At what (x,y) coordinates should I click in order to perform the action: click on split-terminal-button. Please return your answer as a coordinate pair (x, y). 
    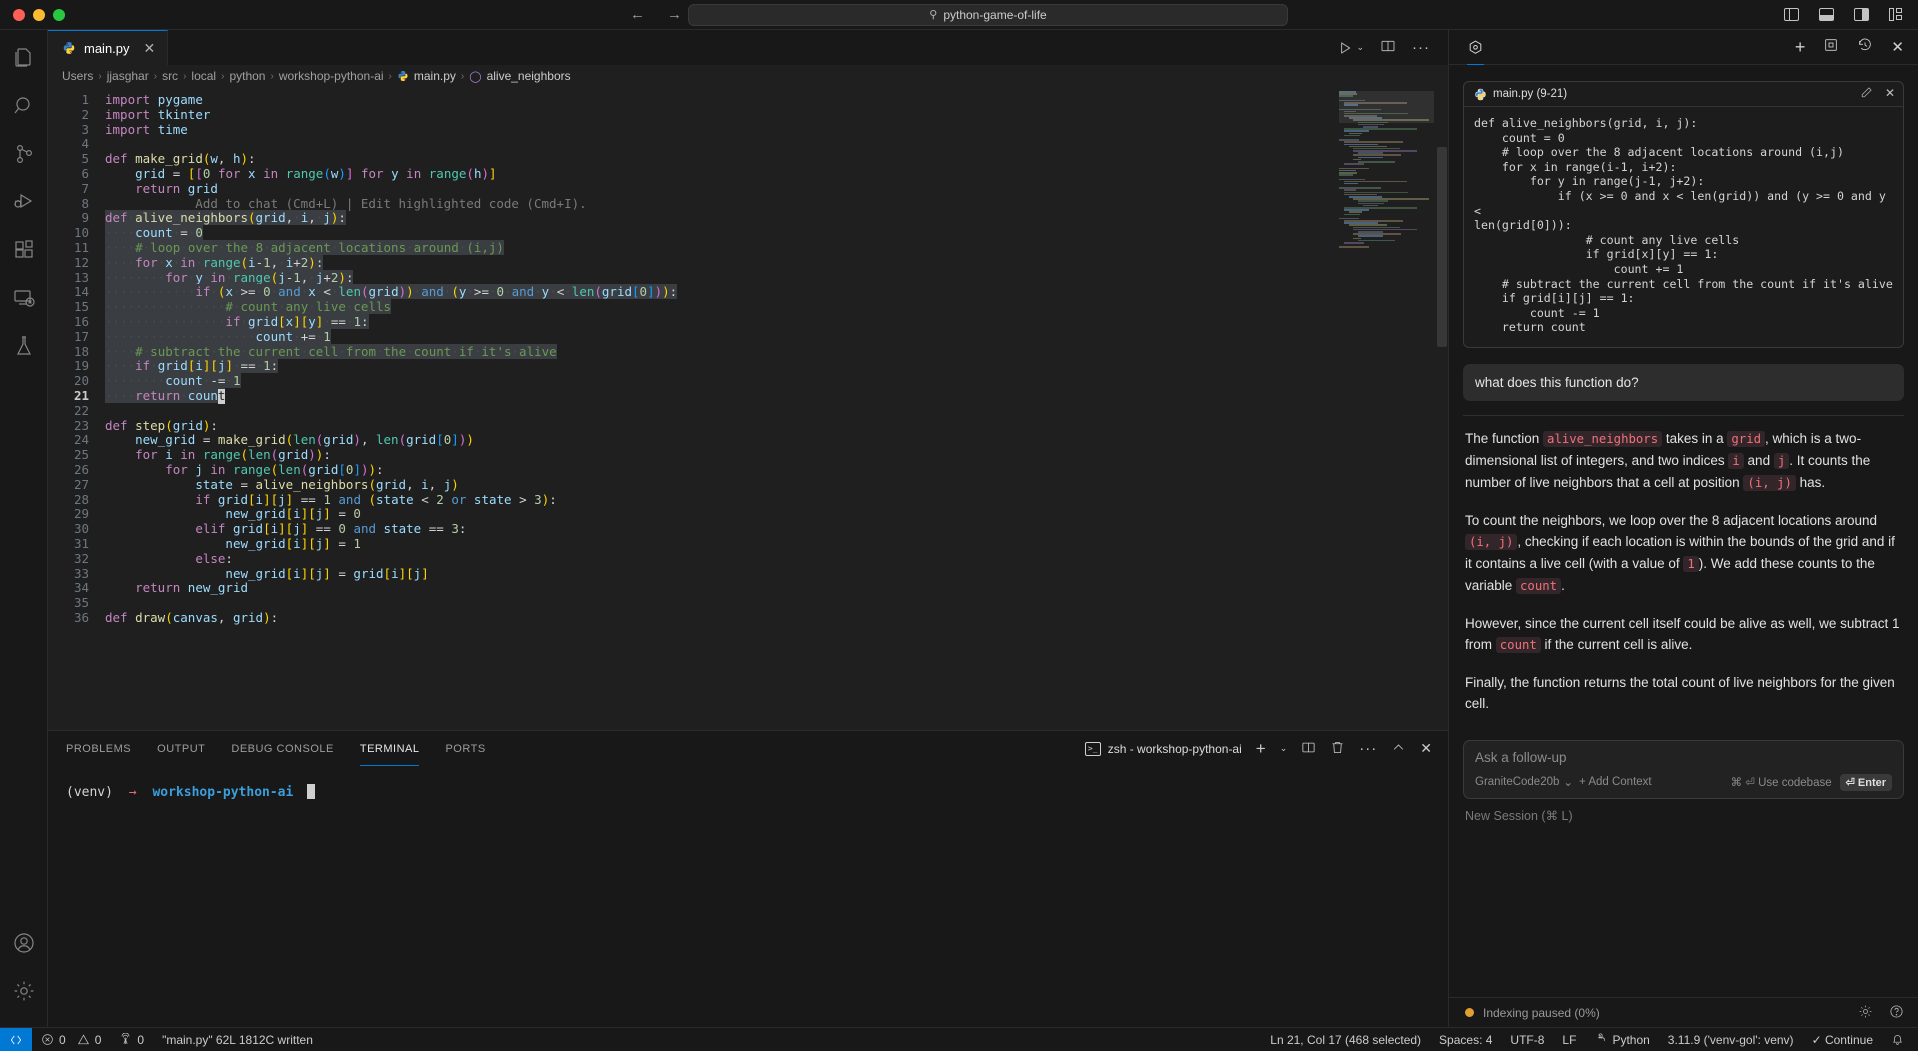
    Looking at the image, I should click on (1308, 749).